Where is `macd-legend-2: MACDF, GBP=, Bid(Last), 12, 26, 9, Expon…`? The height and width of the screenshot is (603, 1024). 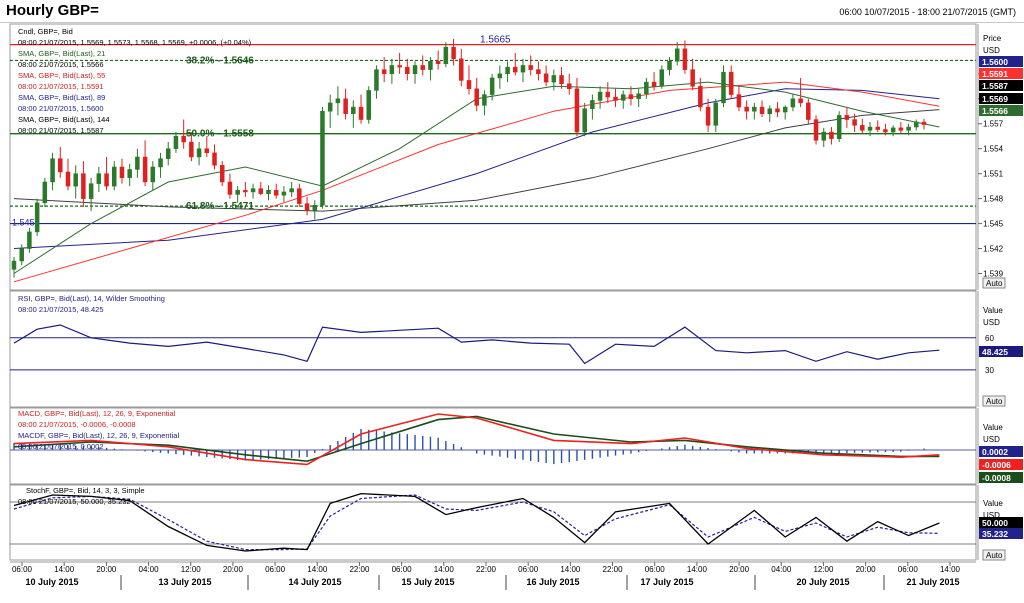 macd-legend-2: MACDF, GBP=, Bid(Last), 12, 26, 9, Expon… is located at coordinates (98, 435).